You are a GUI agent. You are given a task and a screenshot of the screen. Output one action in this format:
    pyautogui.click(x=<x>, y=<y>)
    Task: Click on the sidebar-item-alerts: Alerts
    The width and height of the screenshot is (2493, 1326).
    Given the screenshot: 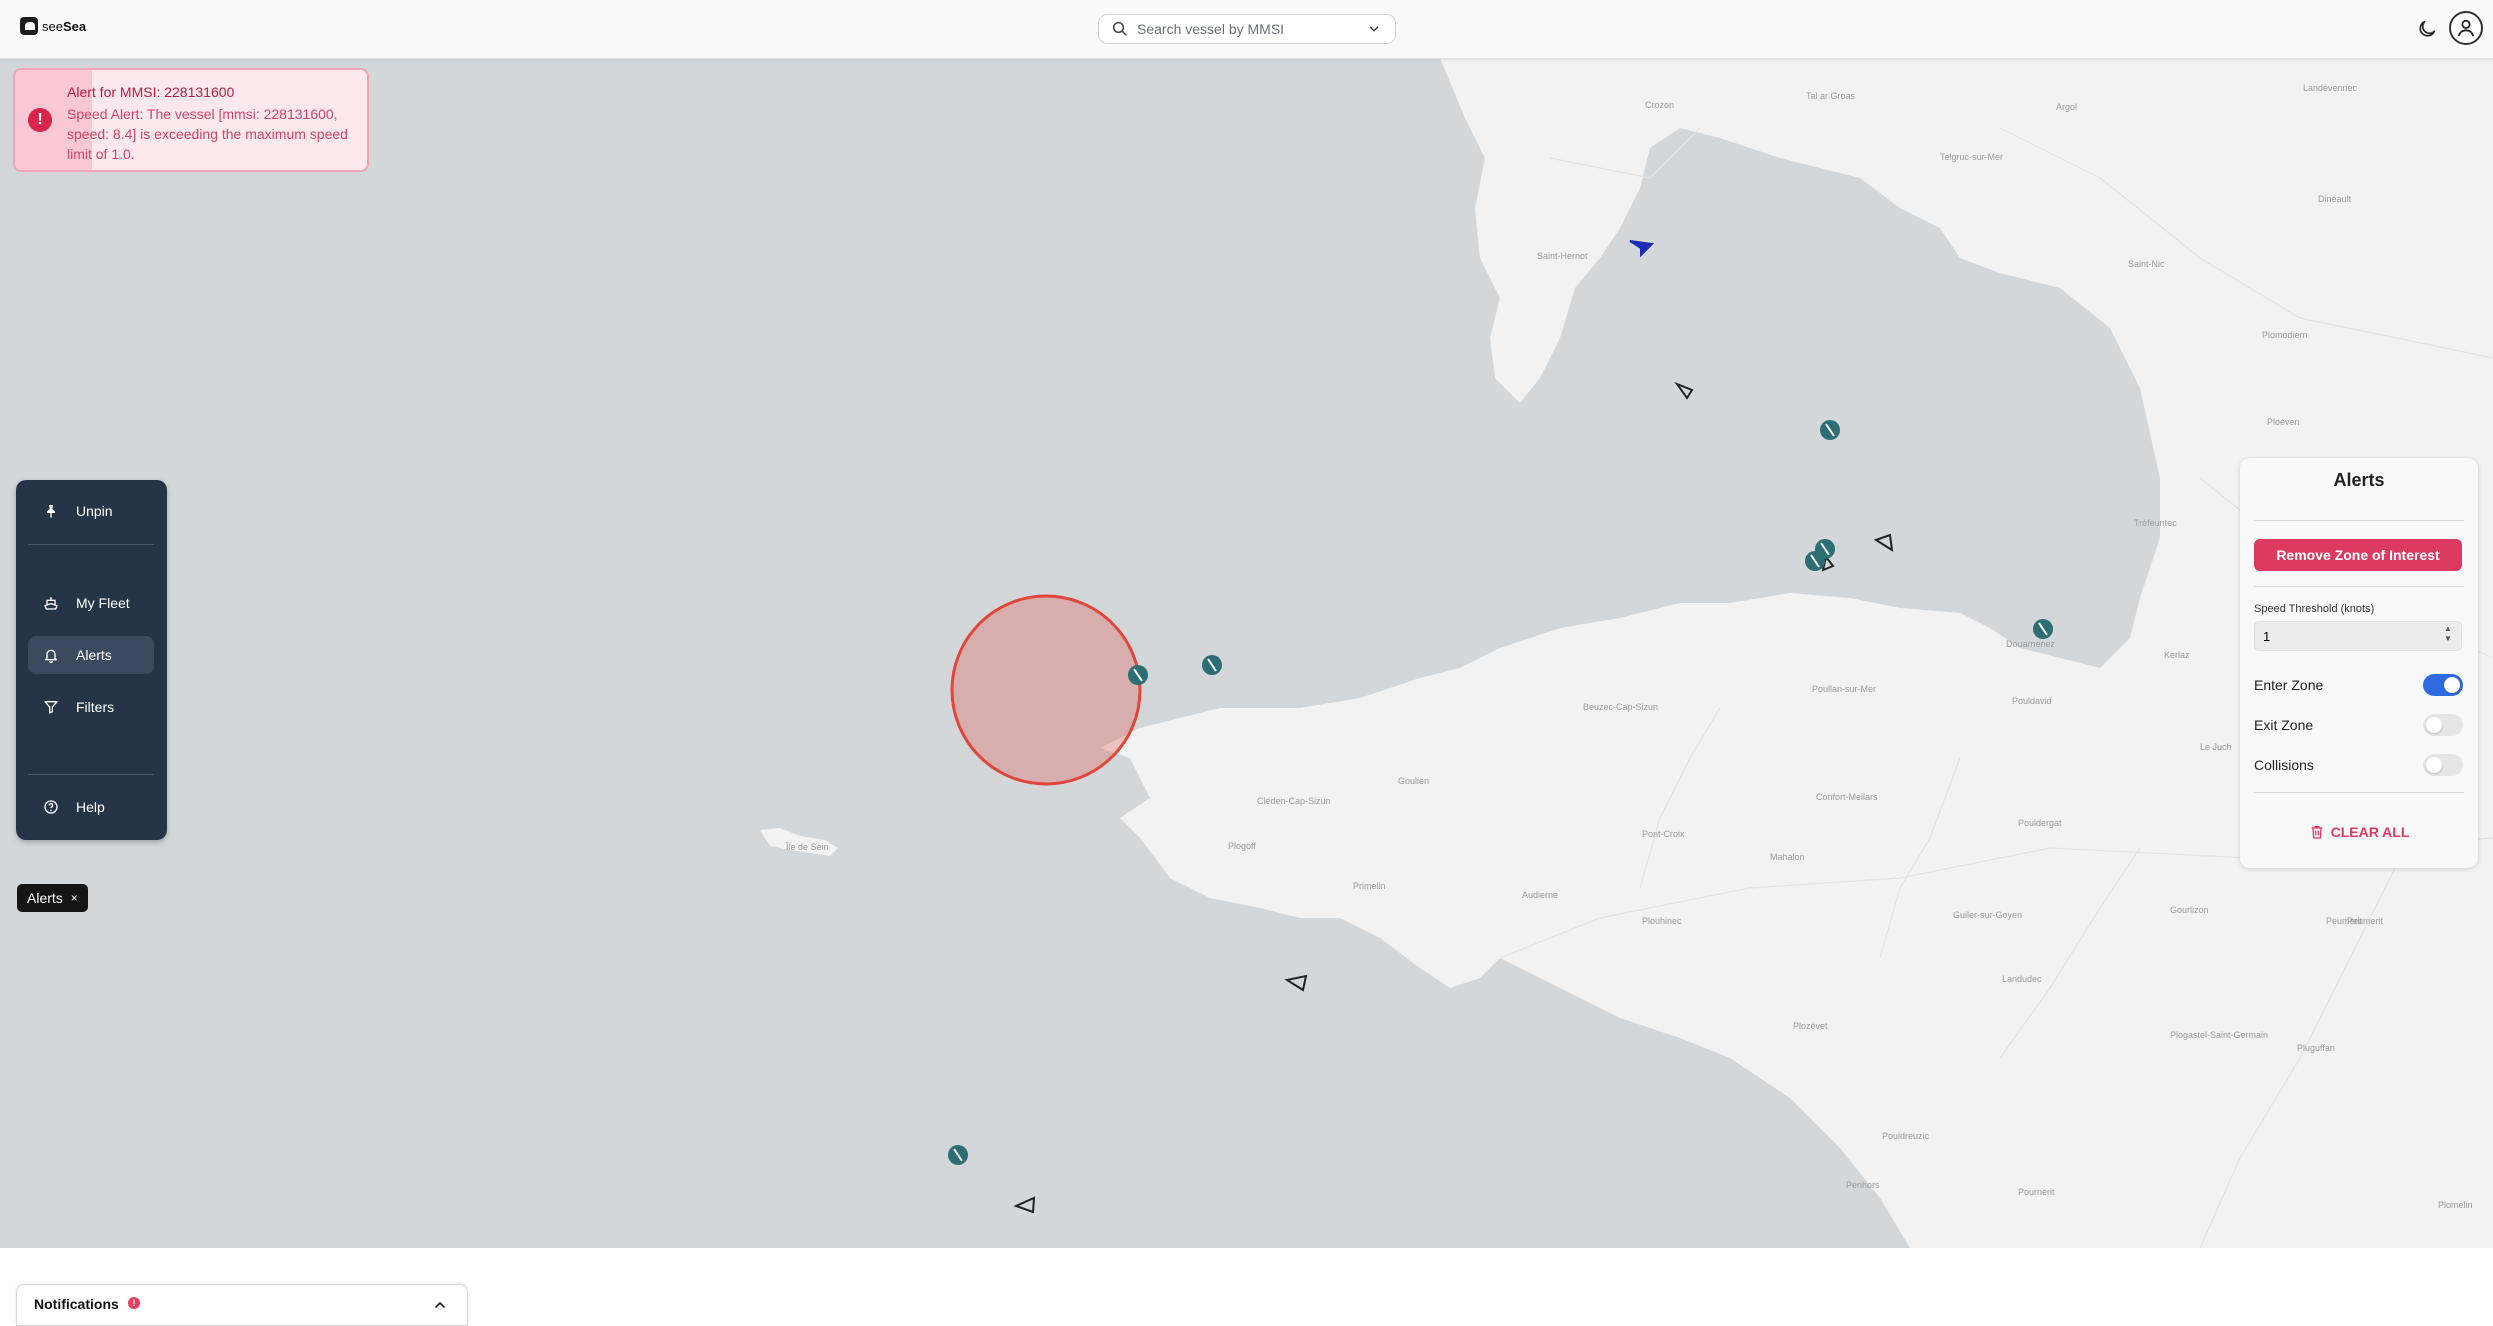 What is the action you would take?
    pyautogui.click(x=91, y=655)
    